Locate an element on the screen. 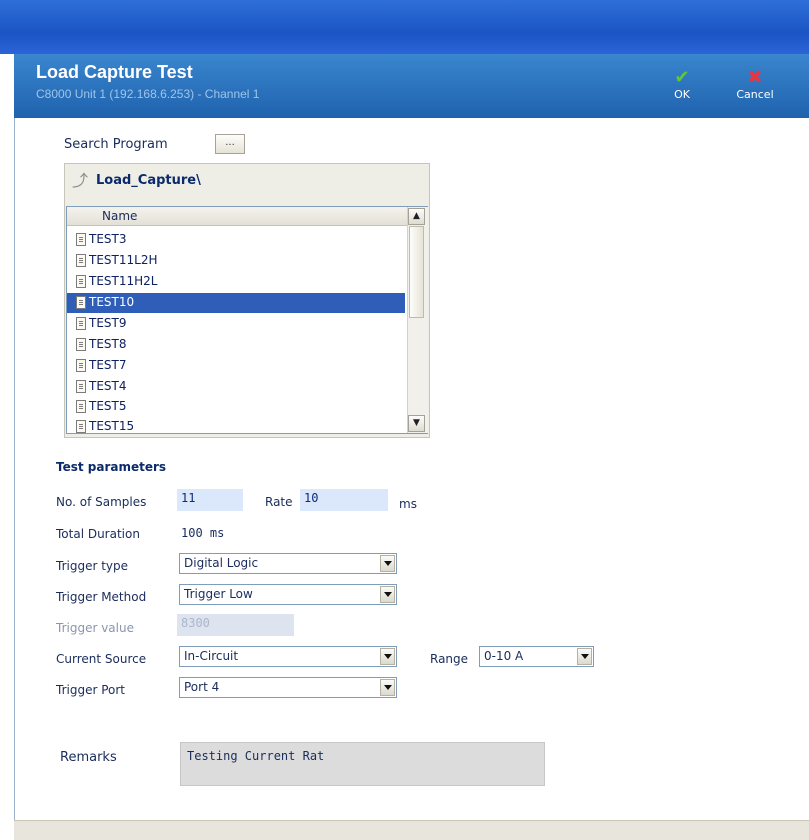 Image resolution: width=809 pixels, height=840 pixels. list-item: TEST11H2L is located at coordinates (236, 282).